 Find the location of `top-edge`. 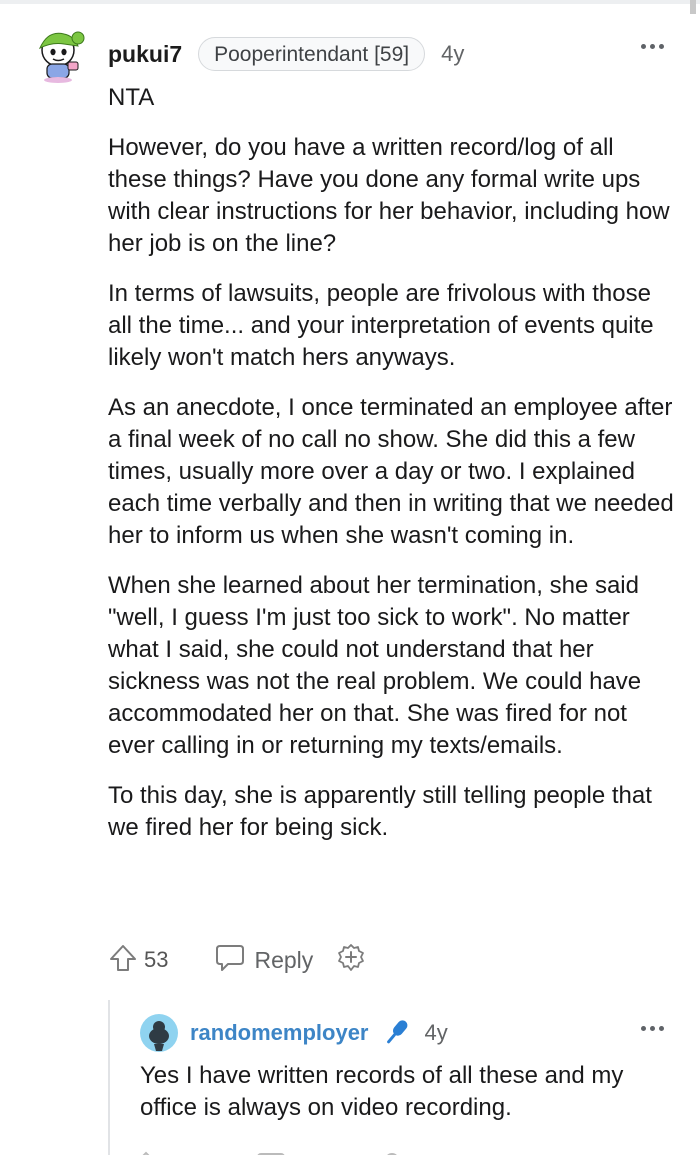

top-edge is located at coordinates (350, 2).